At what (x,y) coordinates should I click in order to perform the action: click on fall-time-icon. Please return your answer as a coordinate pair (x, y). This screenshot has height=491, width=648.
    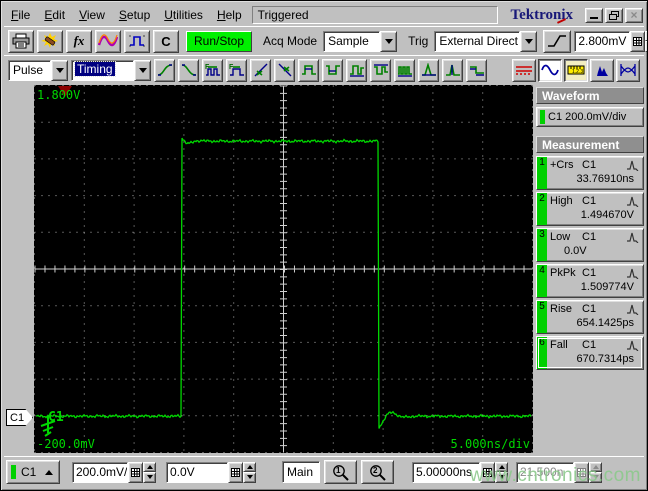
    Looking at the image, I should click on (188, 70).